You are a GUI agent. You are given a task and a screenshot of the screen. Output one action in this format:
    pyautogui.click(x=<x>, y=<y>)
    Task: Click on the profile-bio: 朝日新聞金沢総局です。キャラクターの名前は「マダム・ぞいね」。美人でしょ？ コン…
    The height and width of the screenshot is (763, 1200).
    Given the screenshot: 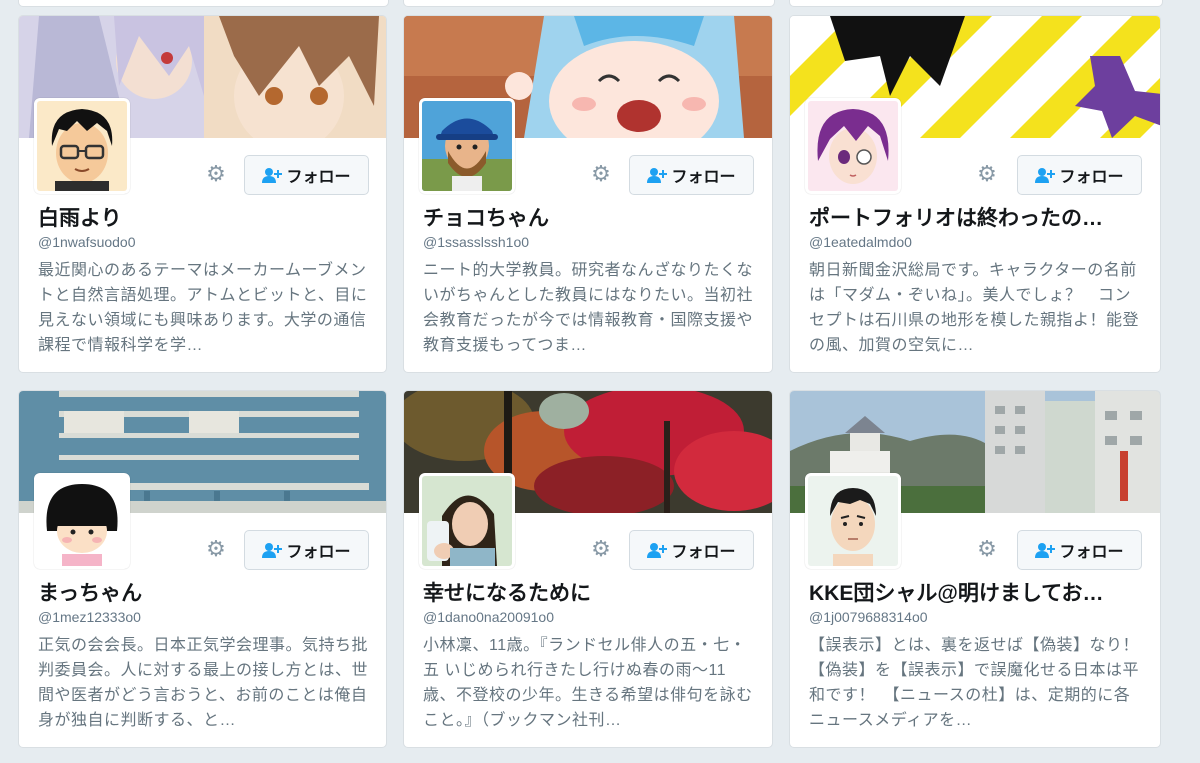 What is the action you would take?
    pyautogui.click(x=974, y=308)
    